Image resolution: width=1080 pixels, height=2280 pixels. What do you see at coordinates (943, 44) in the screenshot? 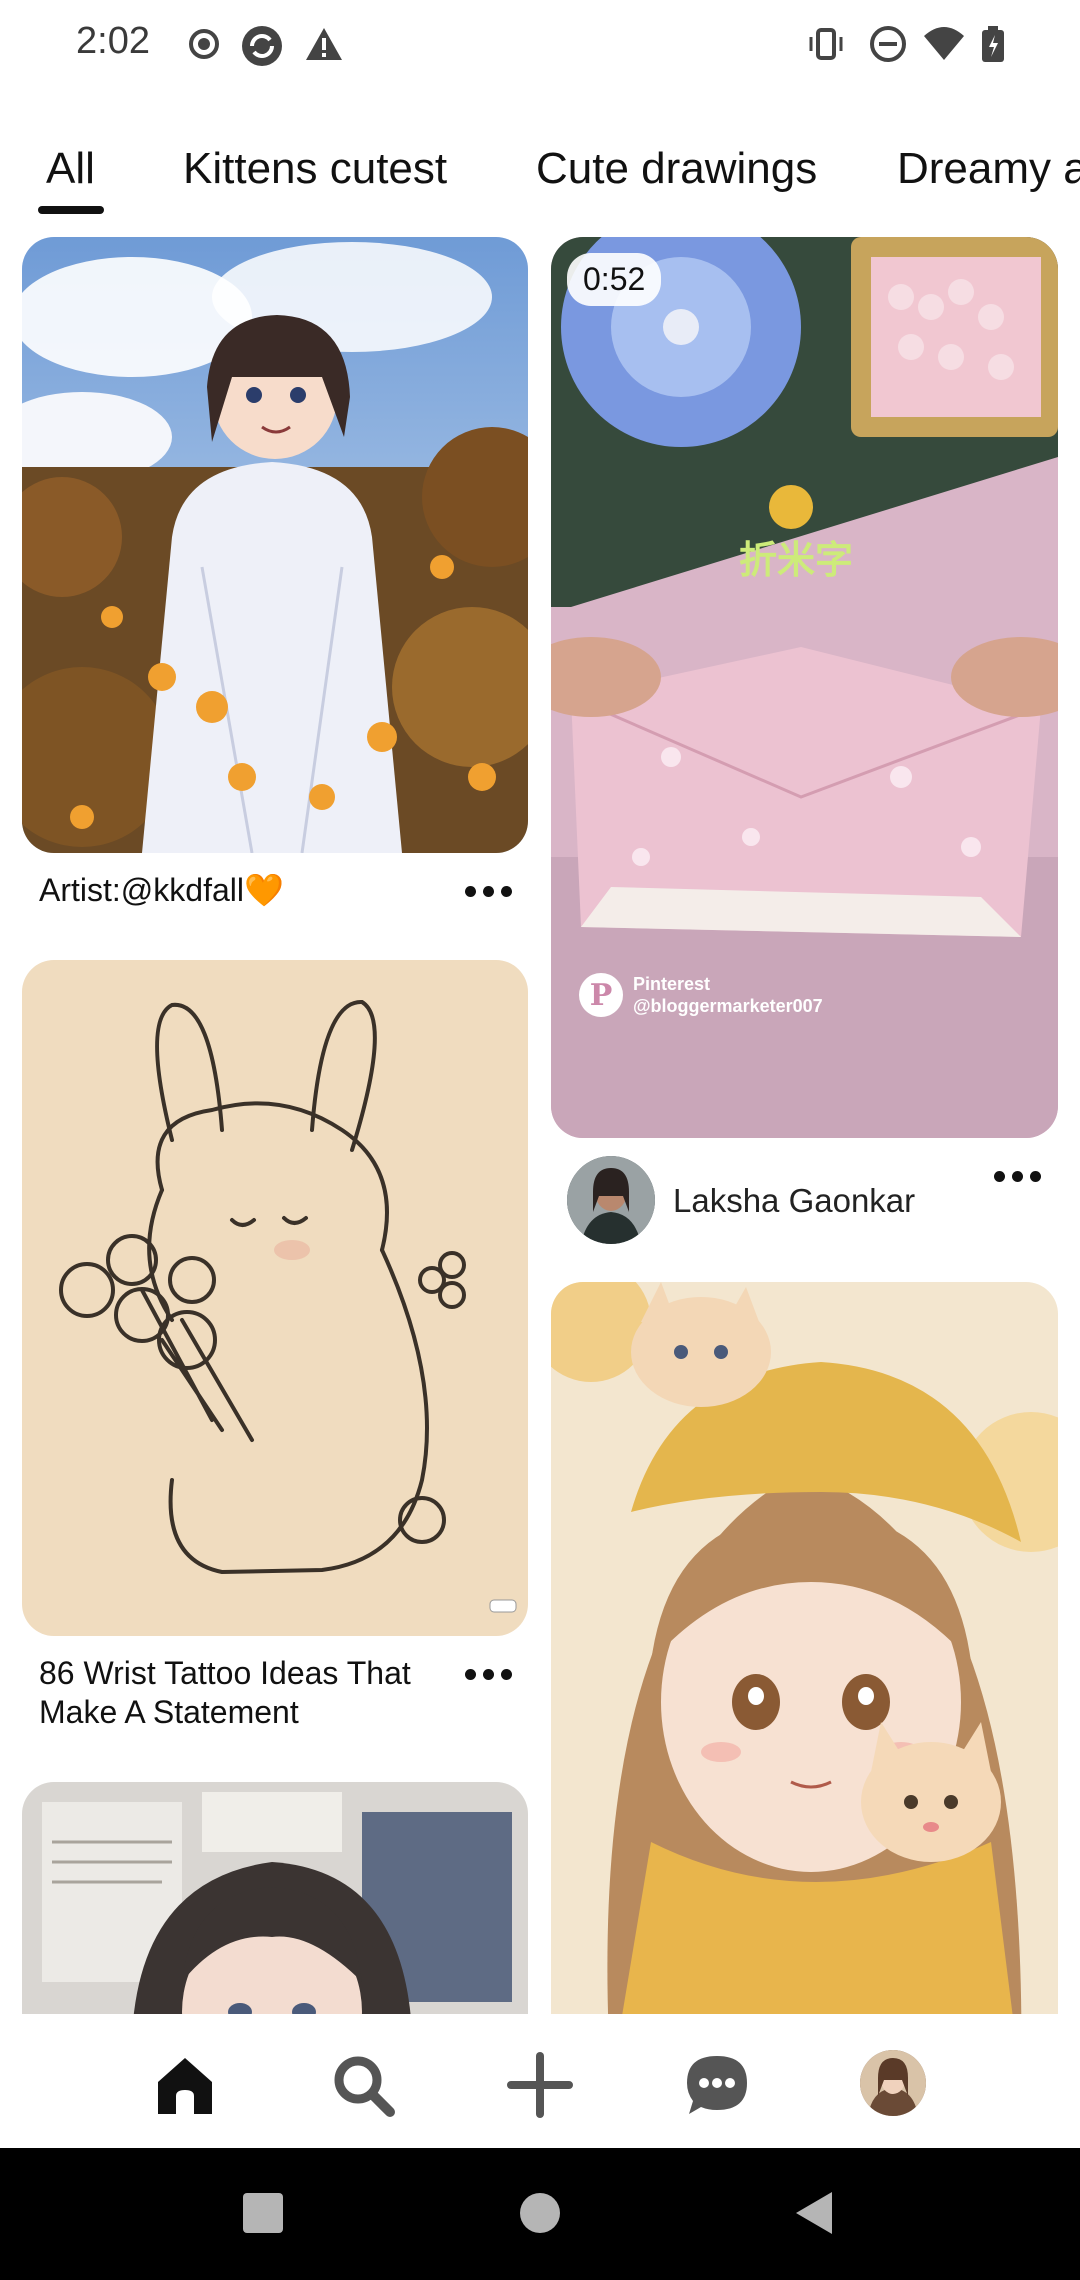
I see `wifi-icon` at bounding box center [943, 44].